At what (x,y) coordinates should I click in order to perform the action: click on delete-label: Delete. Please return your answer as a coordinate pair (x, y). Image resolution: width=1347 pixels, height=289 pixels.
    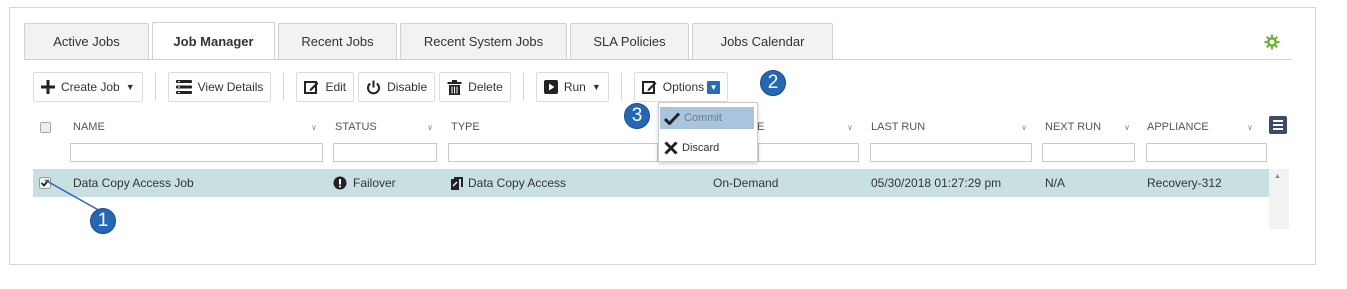
    Looking at the image, I should click on (485, 87).